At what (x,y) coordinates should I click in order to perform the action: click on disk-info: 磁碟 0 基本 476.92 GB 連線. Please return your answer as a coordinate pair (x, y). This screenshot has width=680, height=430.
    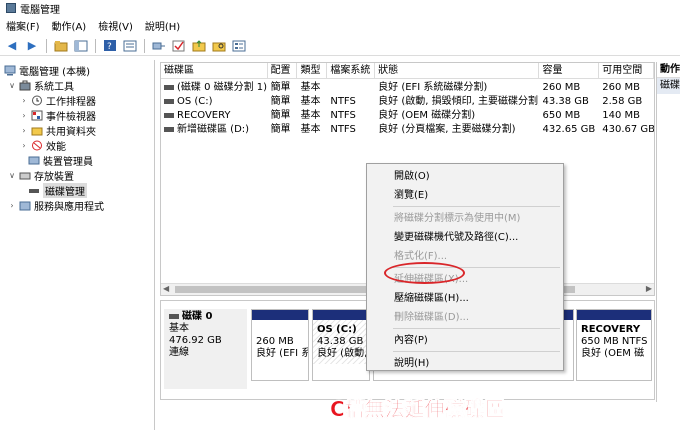
    Looking at the image, I should click on (205, 349).